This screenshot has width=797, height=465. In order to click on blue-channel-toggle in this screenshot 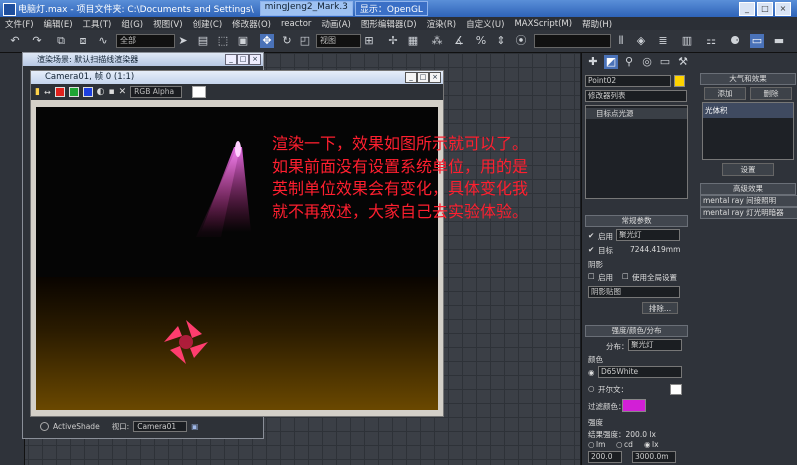, I will do `click(87, 92)`.